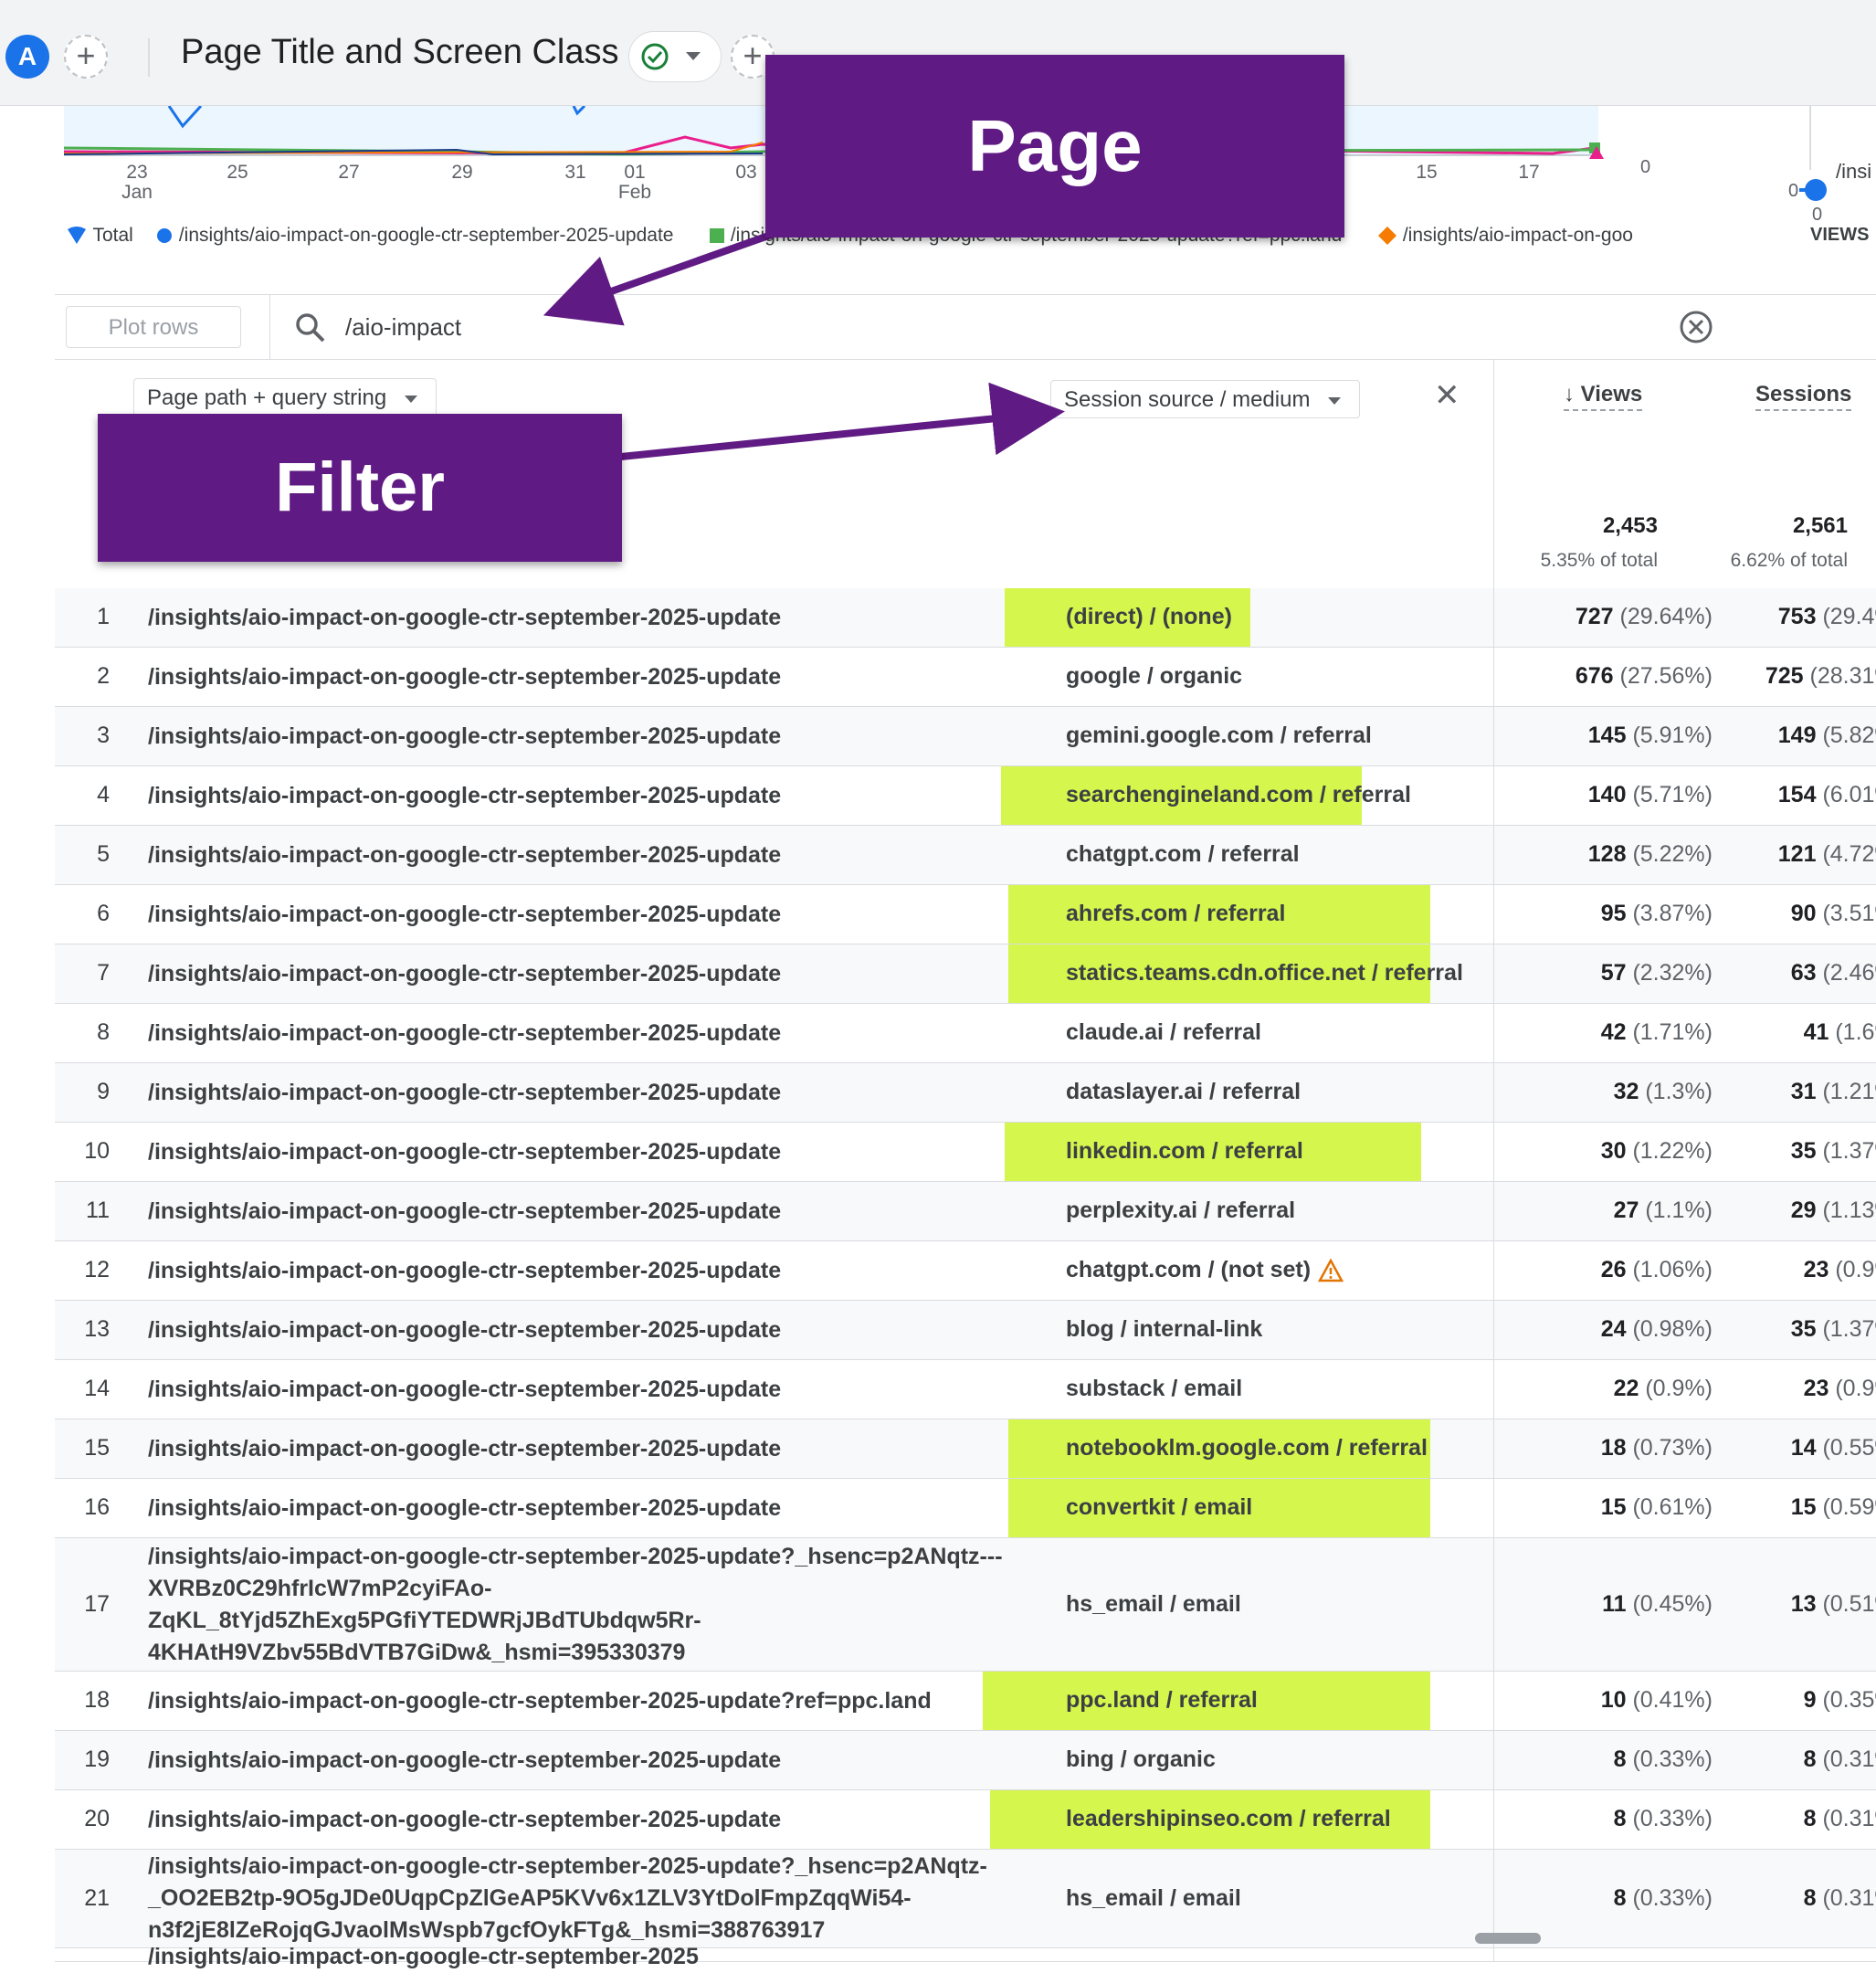 The height and width of the screenshot is (1973, 1876). Describe the element at coordinates (1849, 1210) in the screenshot. I see `sessions-percent: (1.13%)` at that location.